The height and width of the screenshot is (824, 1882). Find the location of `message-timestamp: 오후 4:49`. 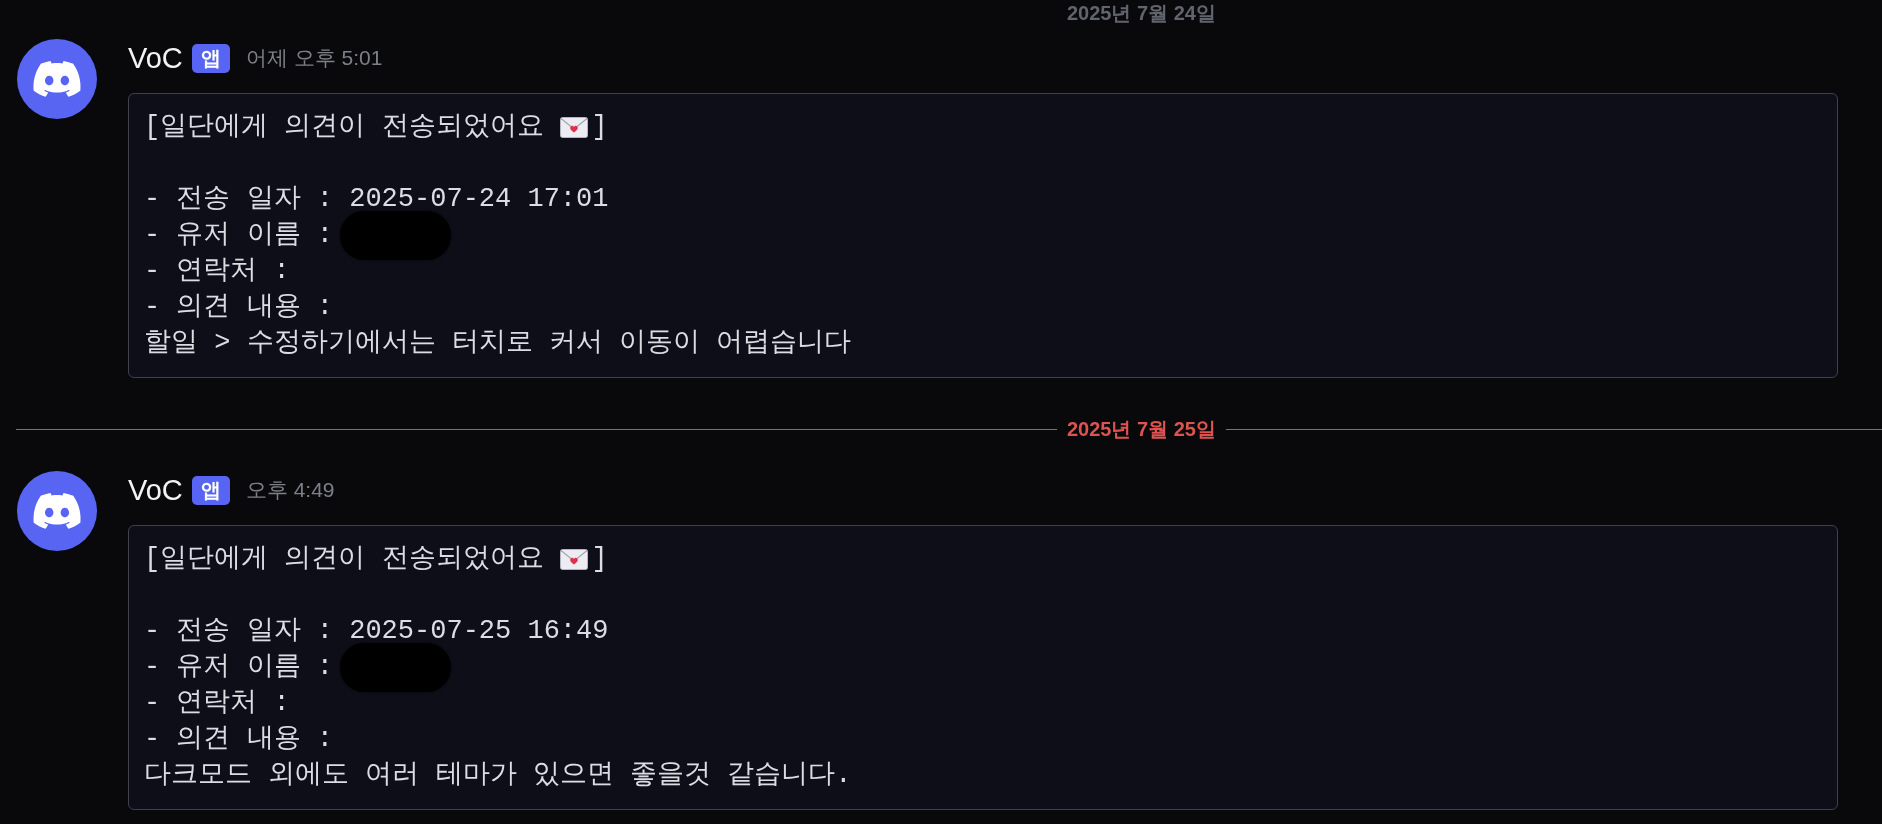

message-timestamp: 오후 4:49 is located at coordinates (290, 490).